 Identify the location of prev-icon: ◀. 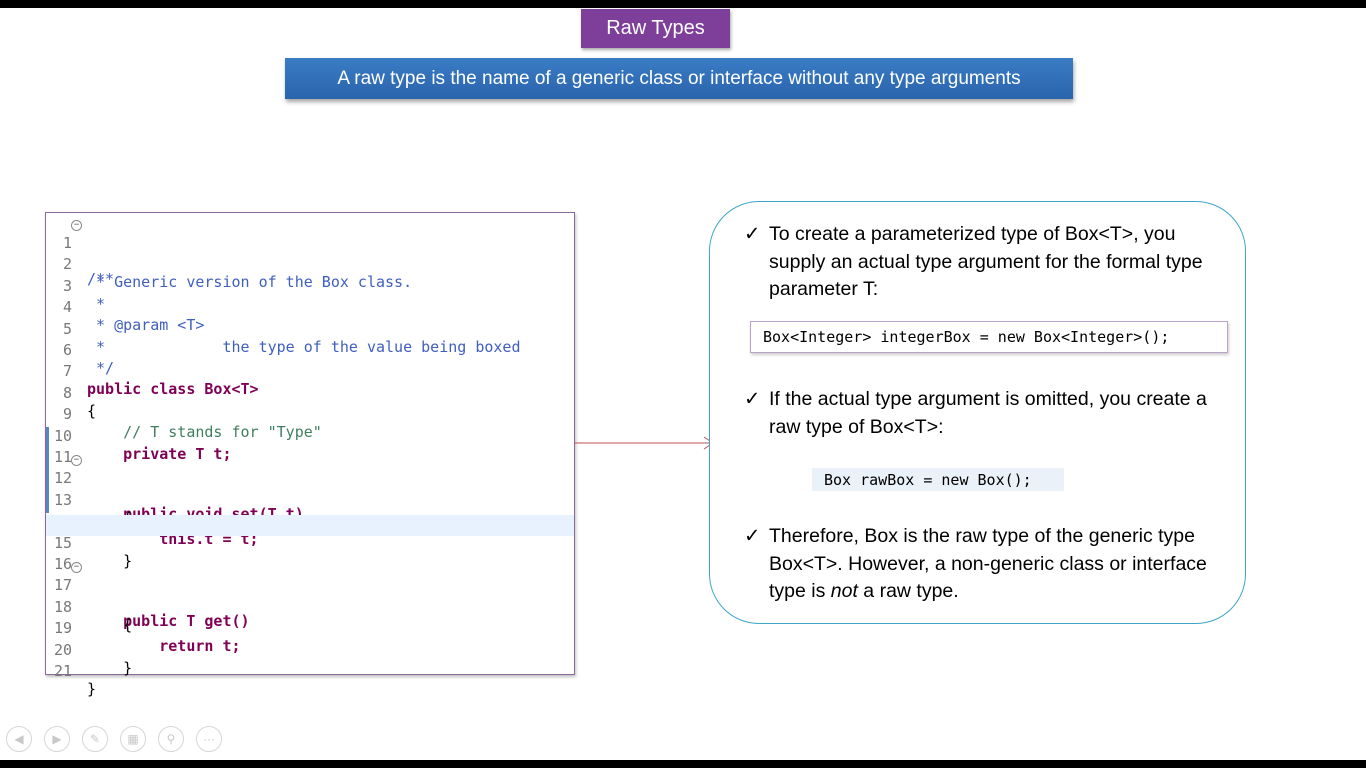
(19, 739).